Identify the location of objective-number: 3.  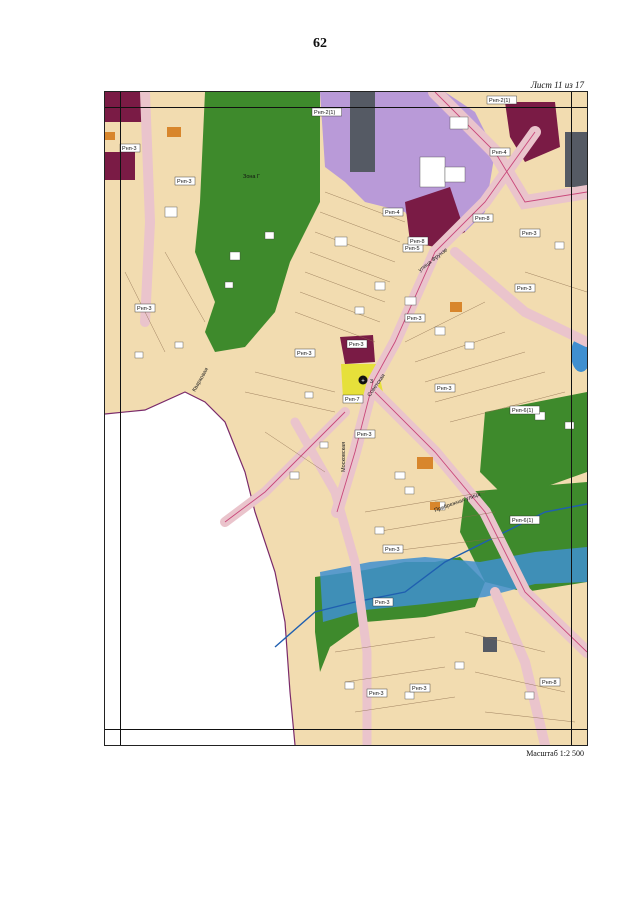
(371, 382).